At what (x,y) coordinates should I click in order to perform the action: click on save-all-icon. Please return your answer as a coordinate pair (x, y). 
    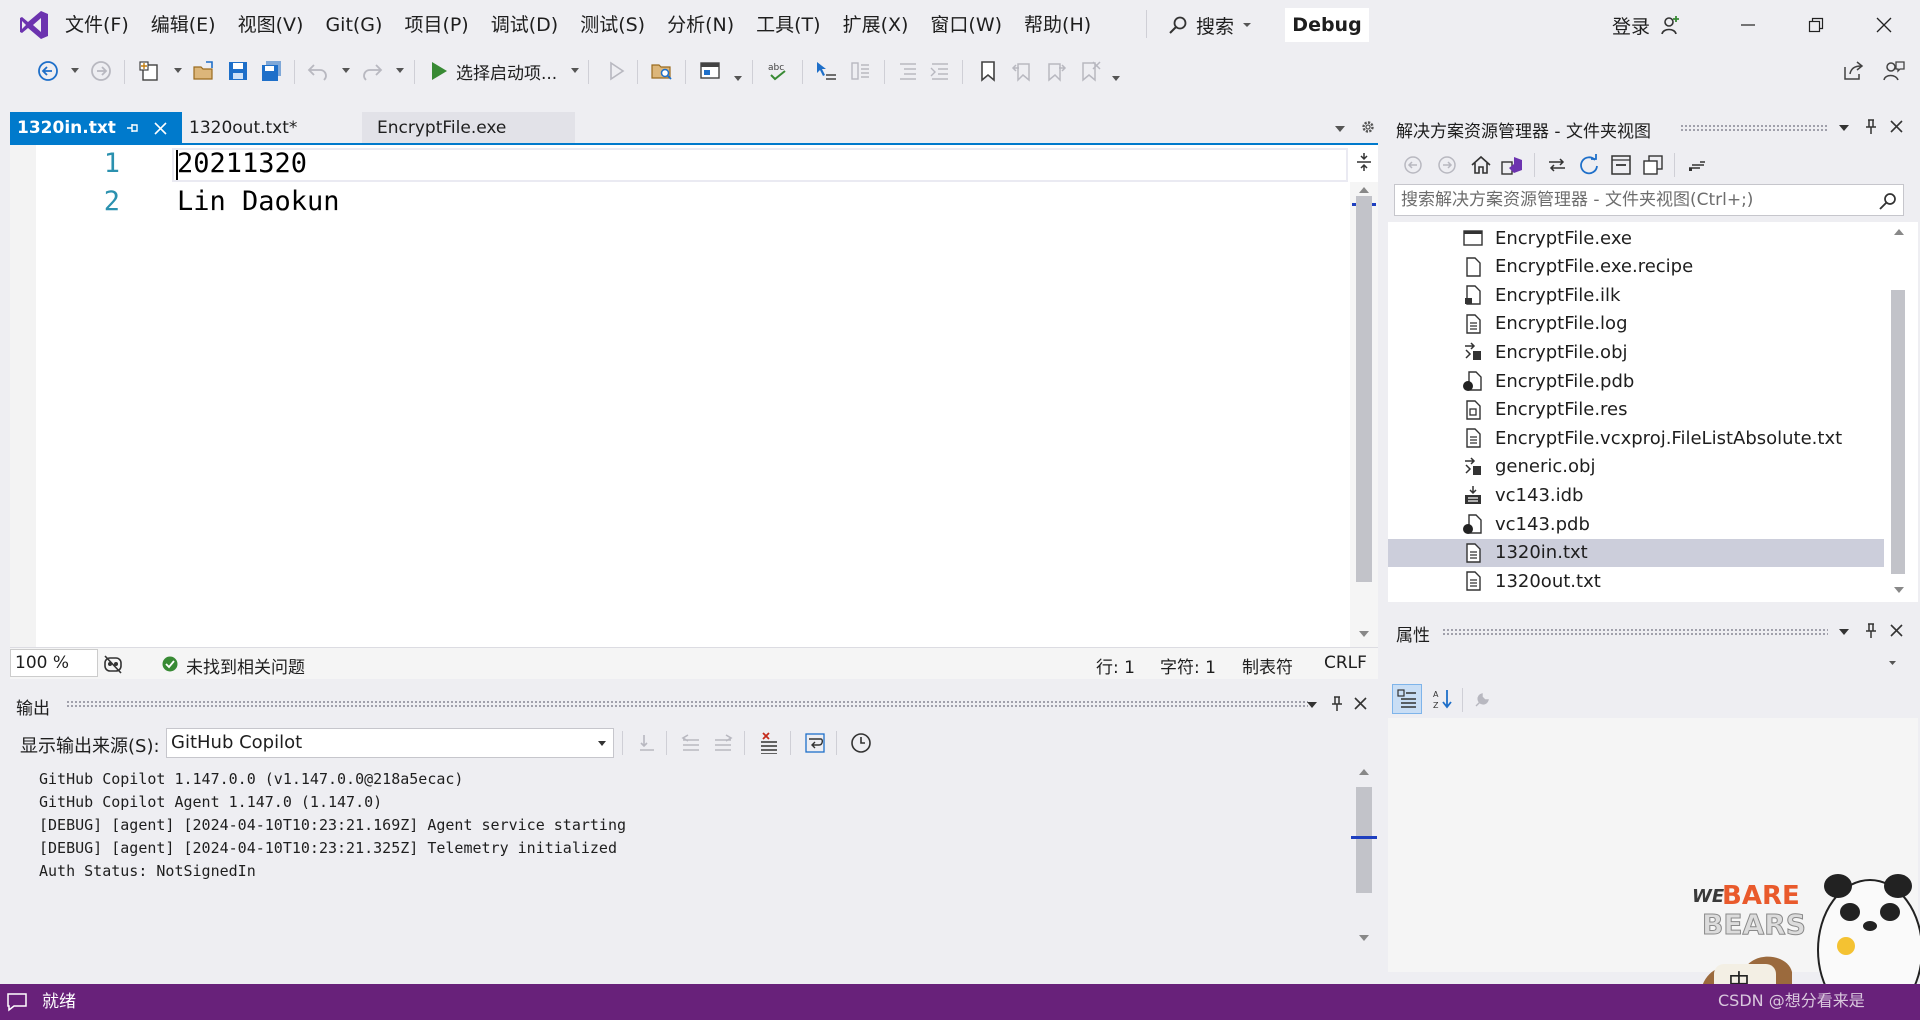
    Looking at the image, I should click on (272, 71).